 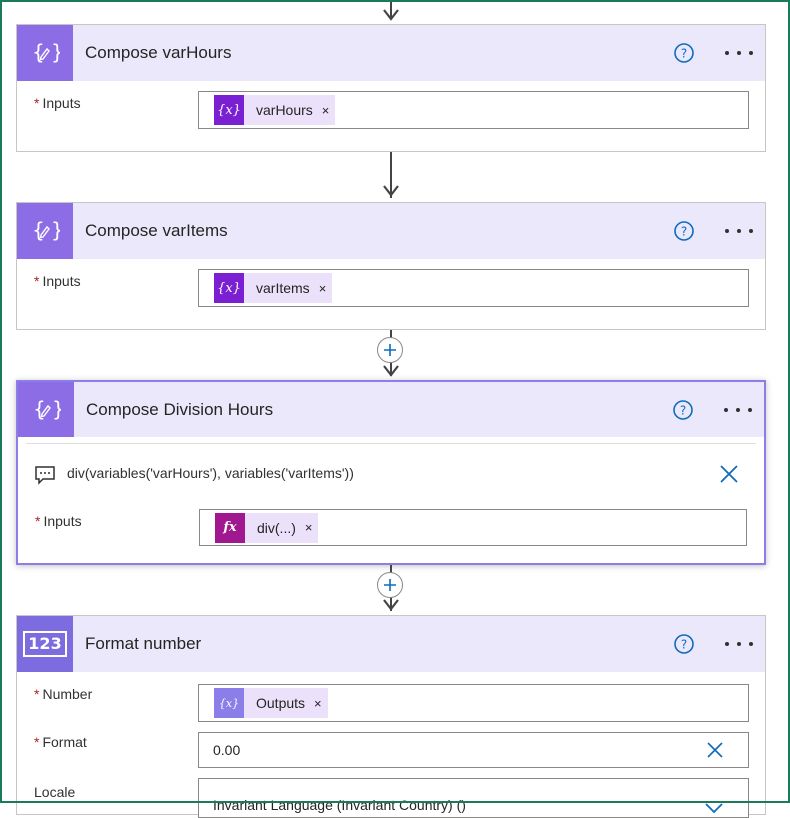 What do you see at coordinates (64, 742) in the screenshot?
I see `format-label-text: Format` at bounding box center [64, 742].